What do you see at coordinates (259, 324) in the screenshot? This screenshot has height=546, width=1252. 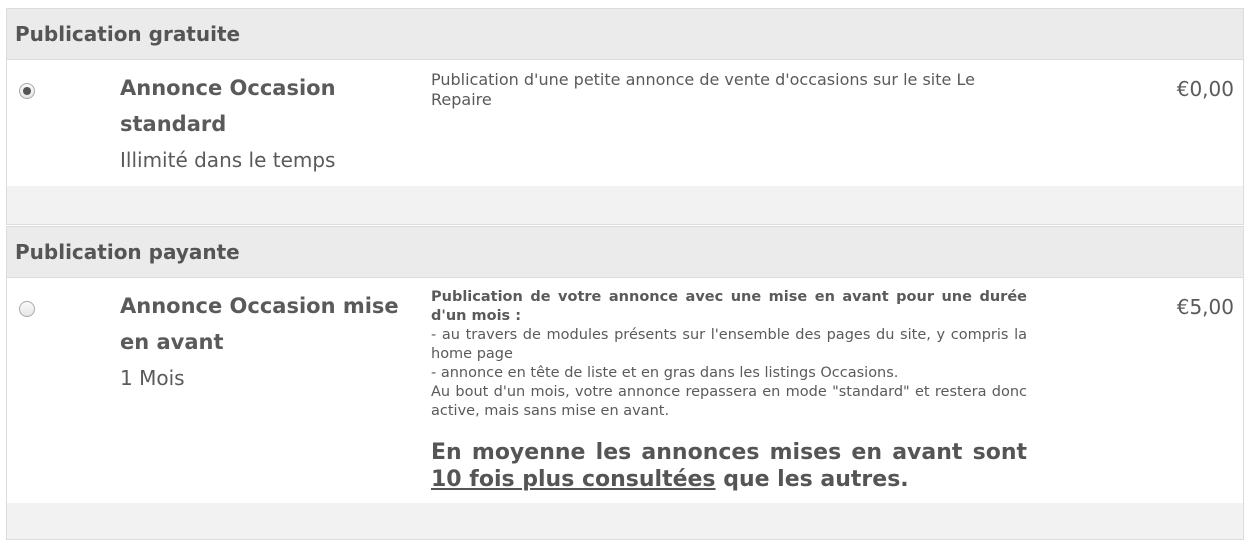 I see `option-name: Annonce Occasion mise en avant` at bounding box center [259, 324].